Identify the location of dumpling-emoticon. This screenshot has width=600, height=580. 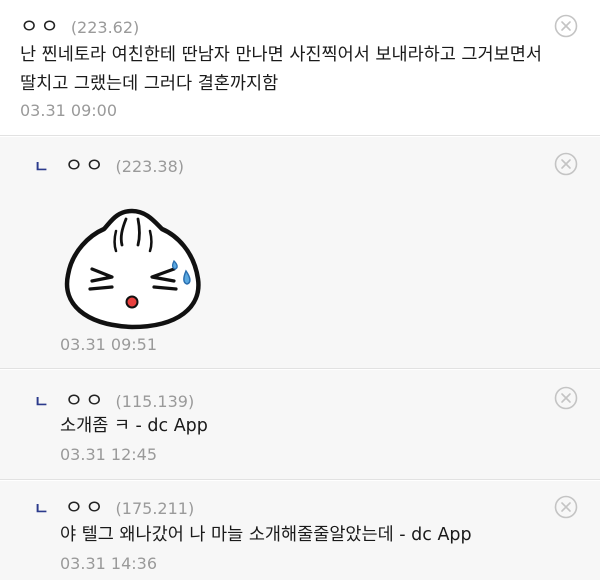
(132, 266).